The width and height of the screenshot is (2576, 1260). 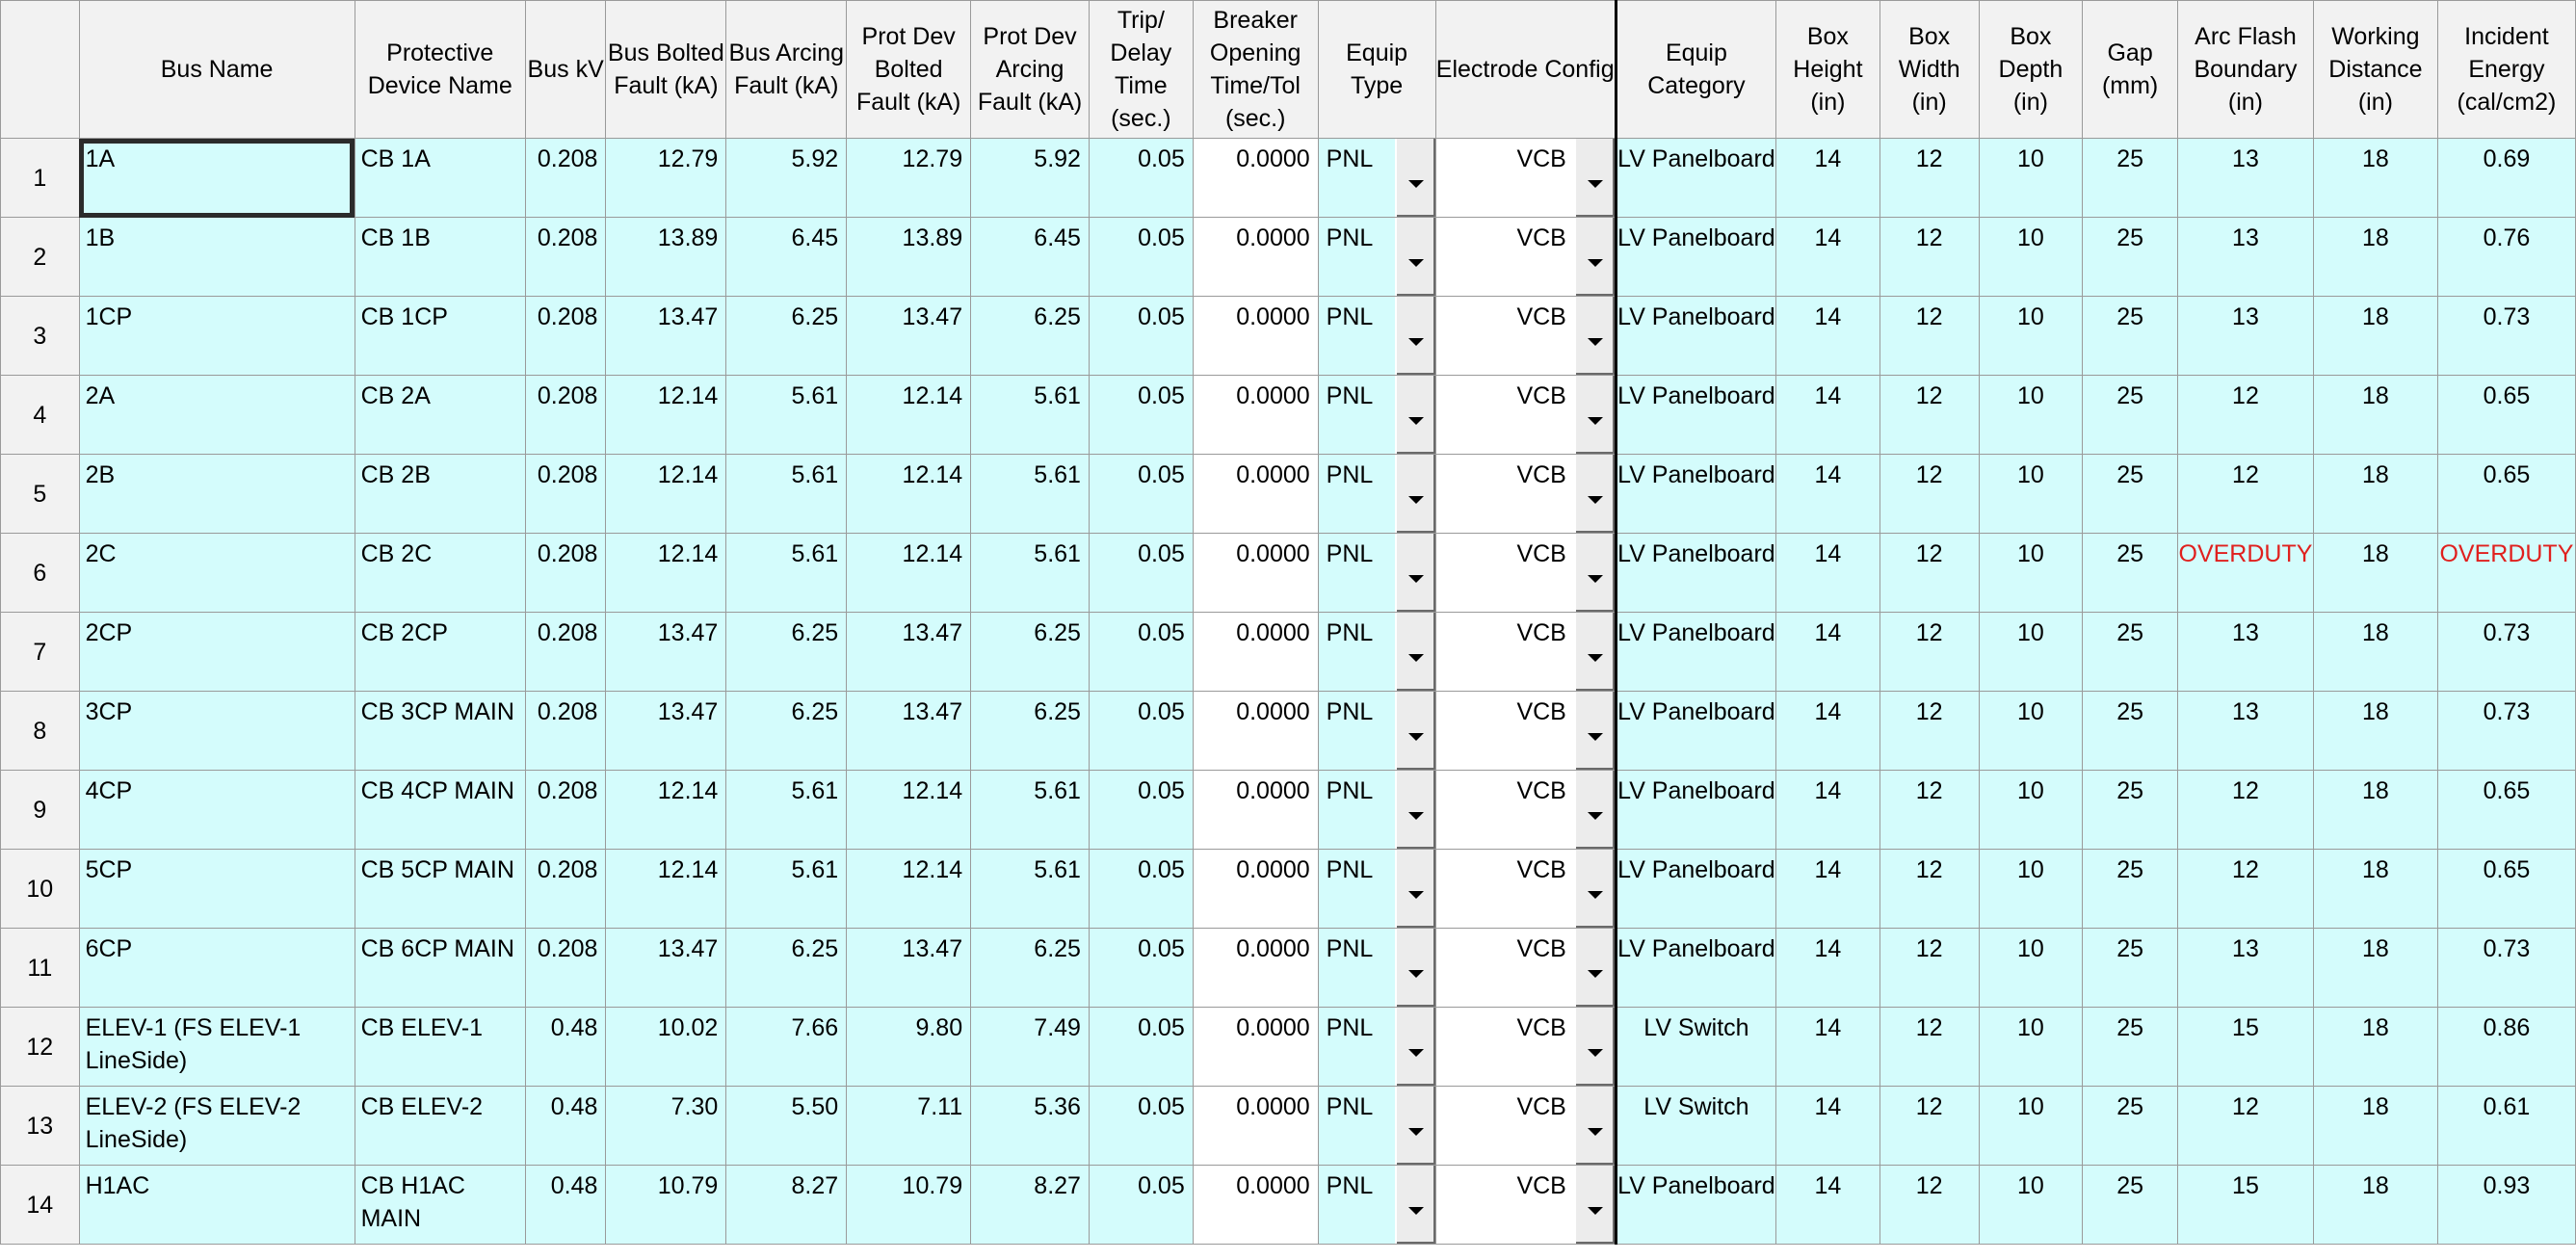 I want to click on bus-name-cell: 2CP, so click(x=217, y=652).